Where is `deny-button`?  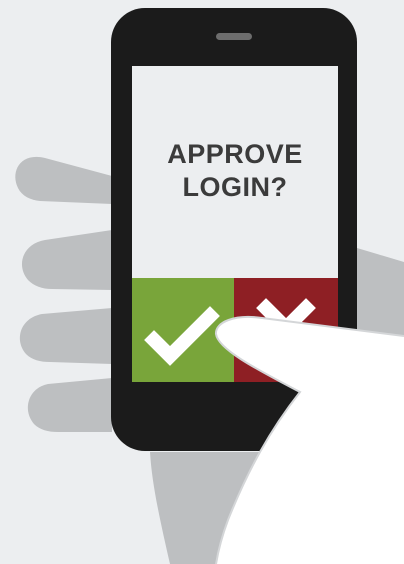
deny-button is located at coordinates (286, 330).